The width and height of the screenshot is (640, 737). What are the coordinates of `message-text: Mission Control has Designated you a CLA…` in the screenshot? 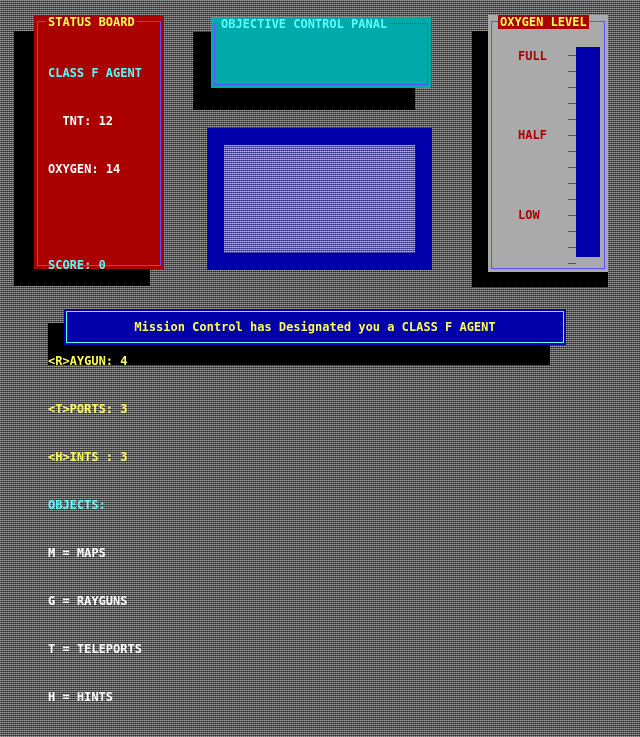 It's located at (315, 327).